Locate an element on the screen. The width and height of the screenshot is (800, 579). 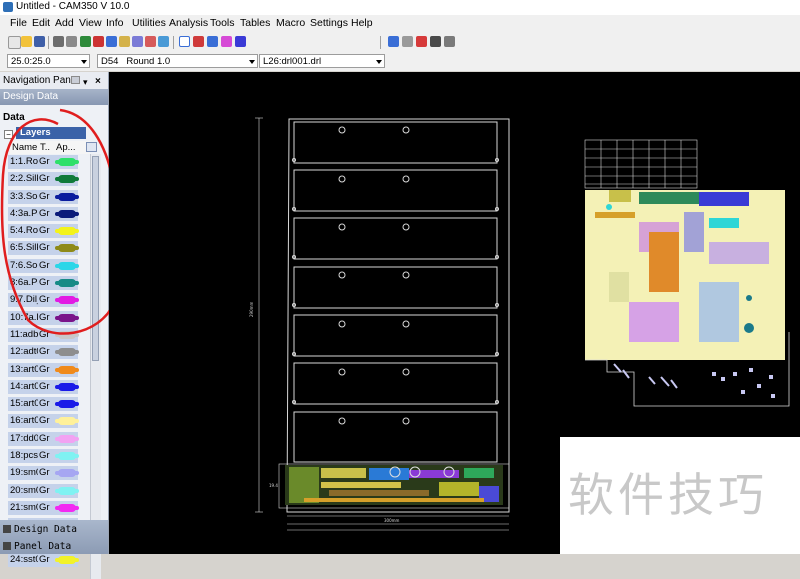
menu-edit: Edit is located at coordinates (41, 23).